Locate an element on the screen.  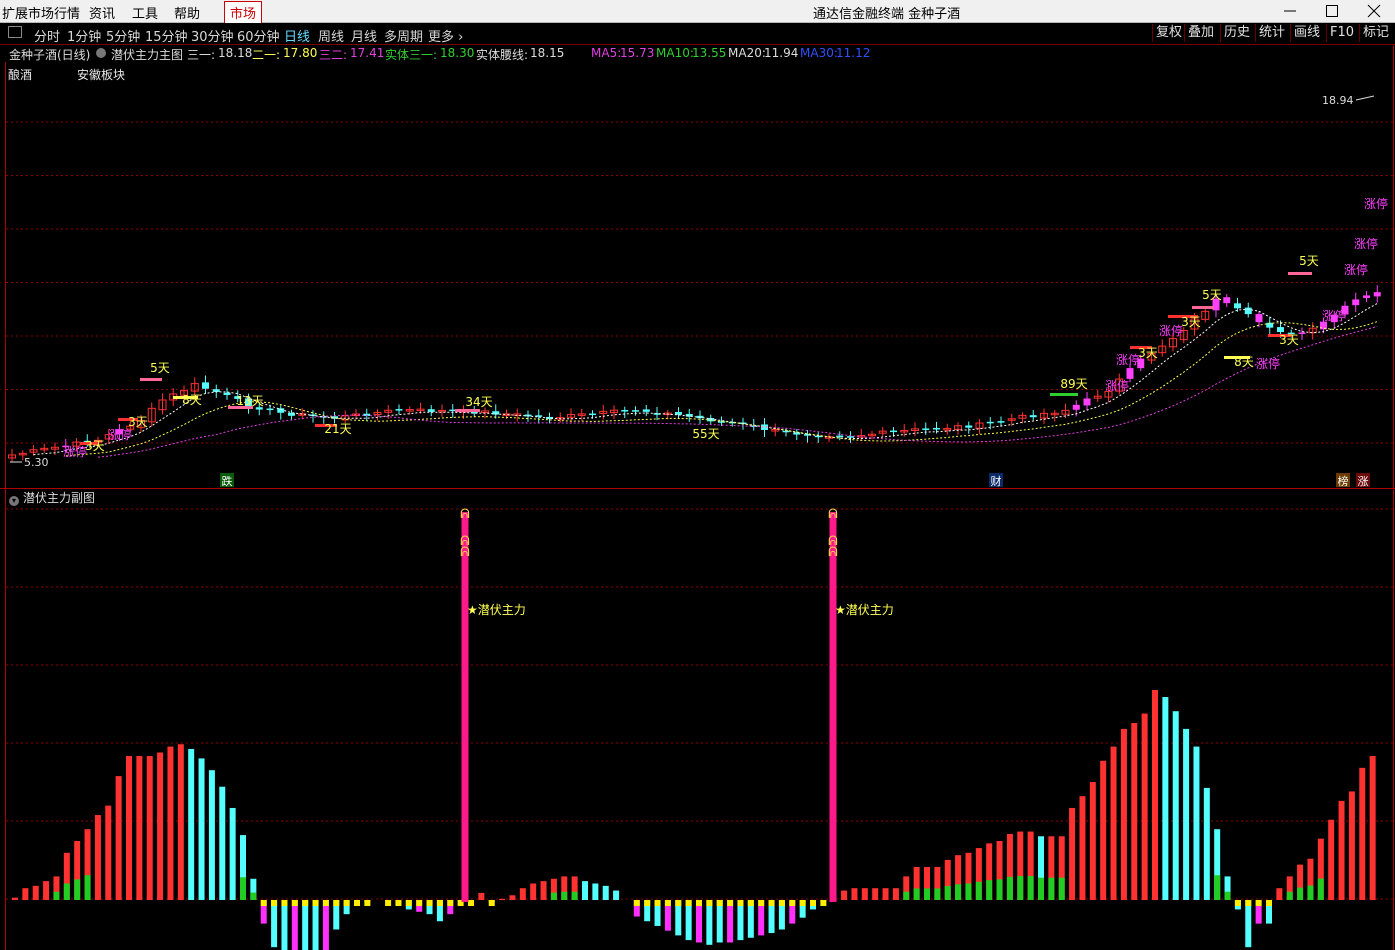
stock-period-label: 金种子酒(日线) is located at coordinates (50, 55).